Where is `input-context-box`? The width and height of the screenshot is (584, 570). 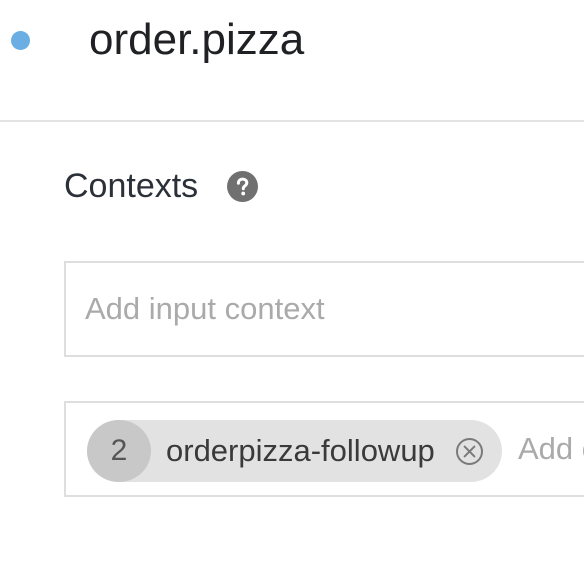 input-context-box is located at coordinates (324, 309).